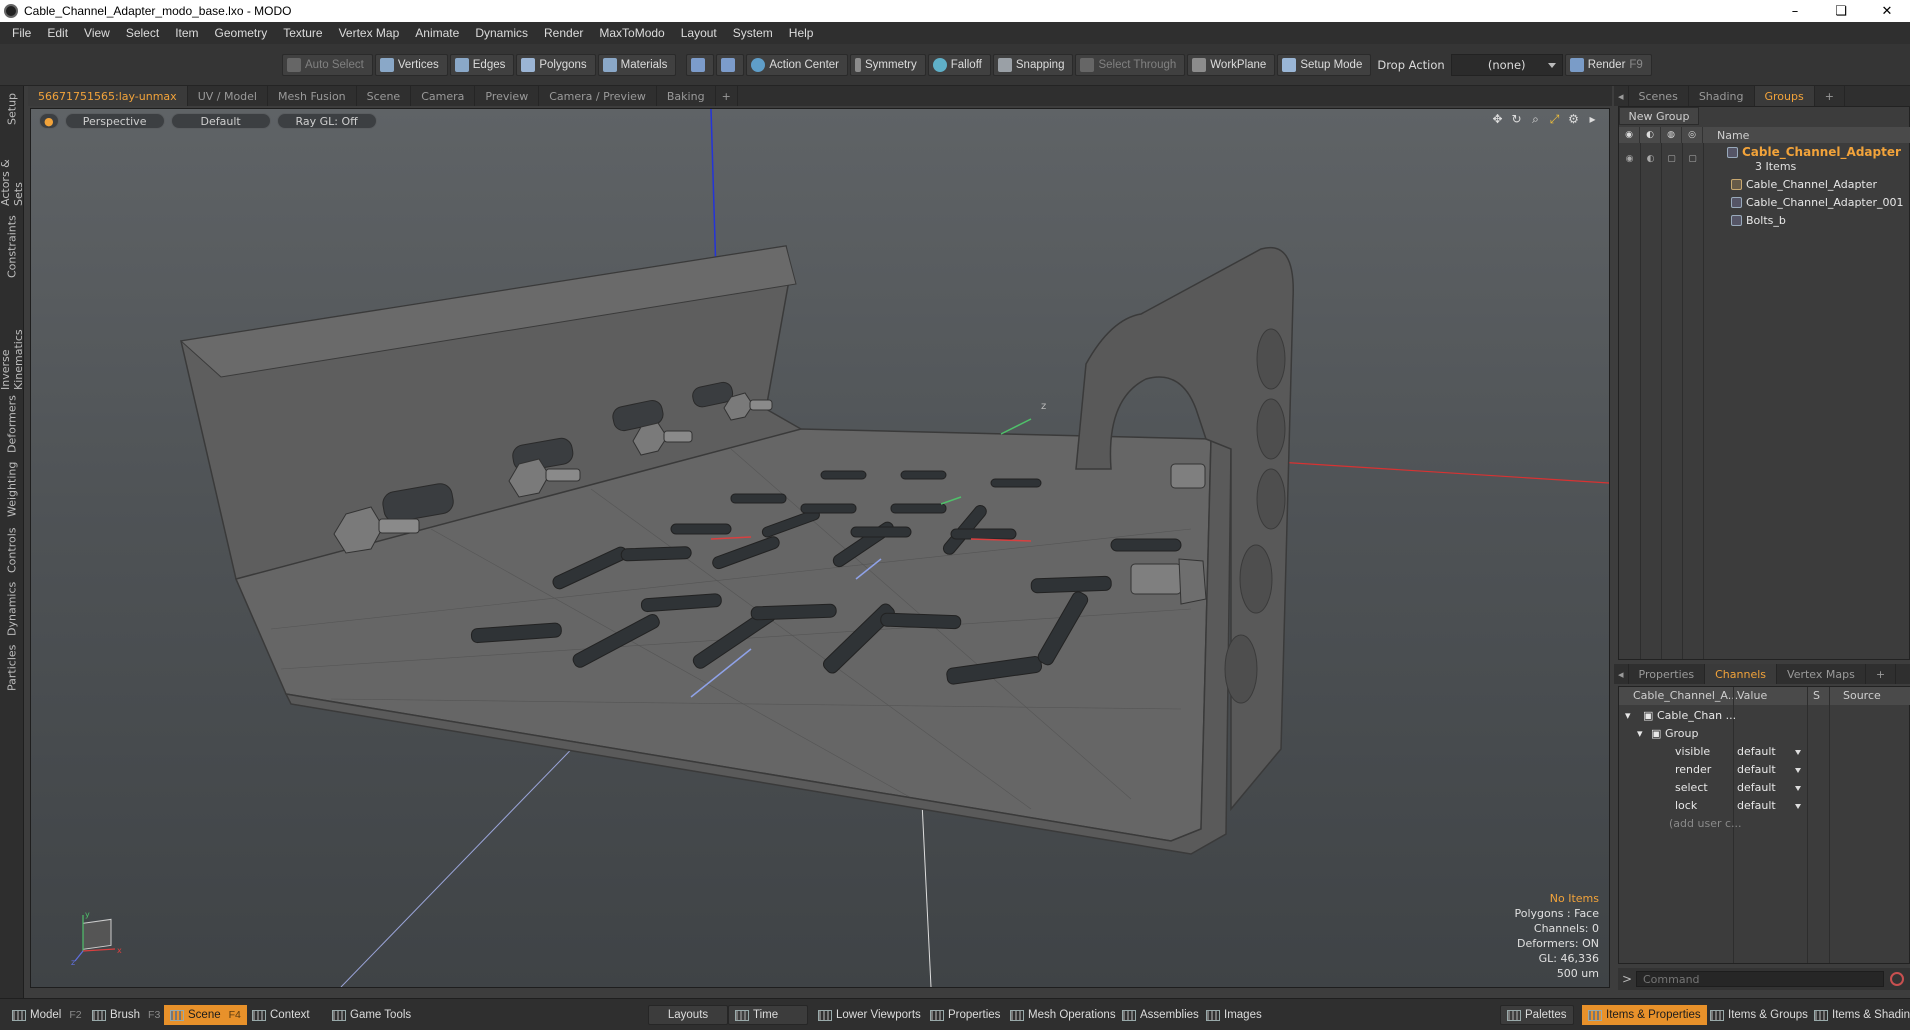  What do you see at coordinates (1671, 135) in the screenshot?
I see `lock-col-icon: ◍` at bounding box center [1671, 135].